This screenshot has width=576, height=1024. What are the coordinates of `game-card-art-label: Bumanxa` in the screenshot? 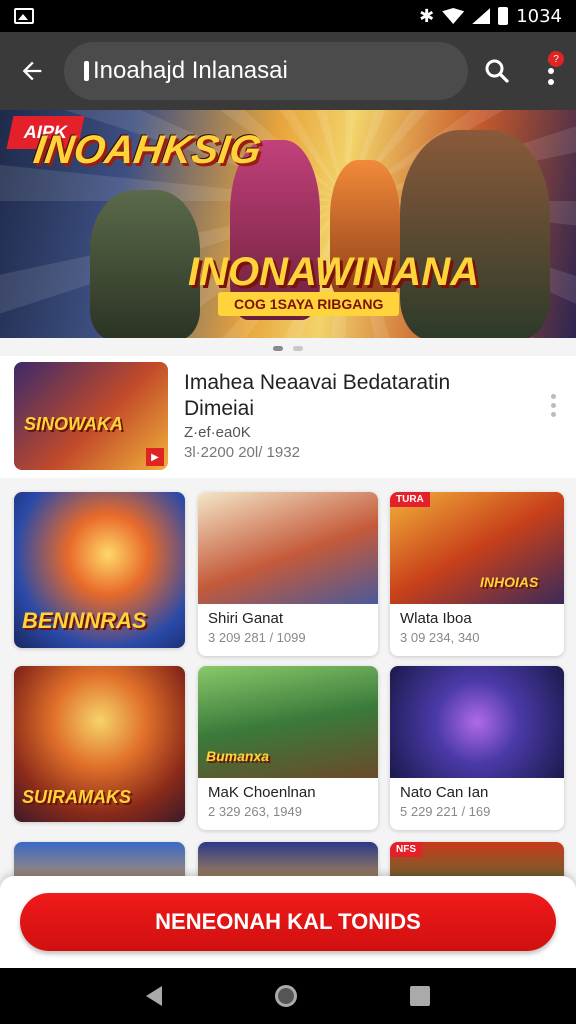 It's located at (238, 756).